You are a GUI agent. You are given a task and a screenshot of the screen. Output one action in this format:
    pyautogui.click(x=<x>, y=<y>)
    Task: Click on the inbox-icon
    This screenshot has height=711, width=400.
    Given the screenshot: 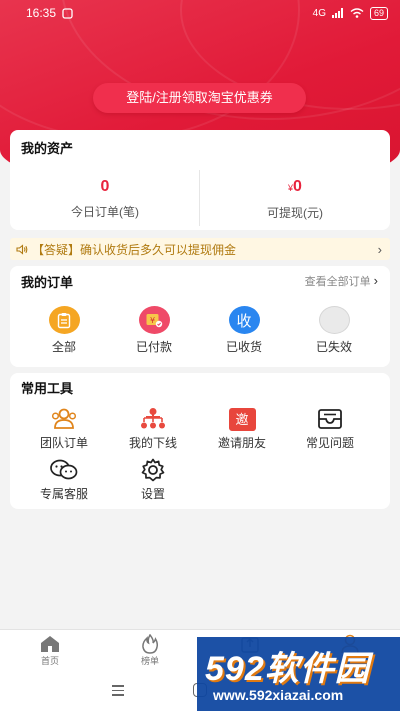 What is the action you would take?
    pyautogui.click(x=330, y=419)
    